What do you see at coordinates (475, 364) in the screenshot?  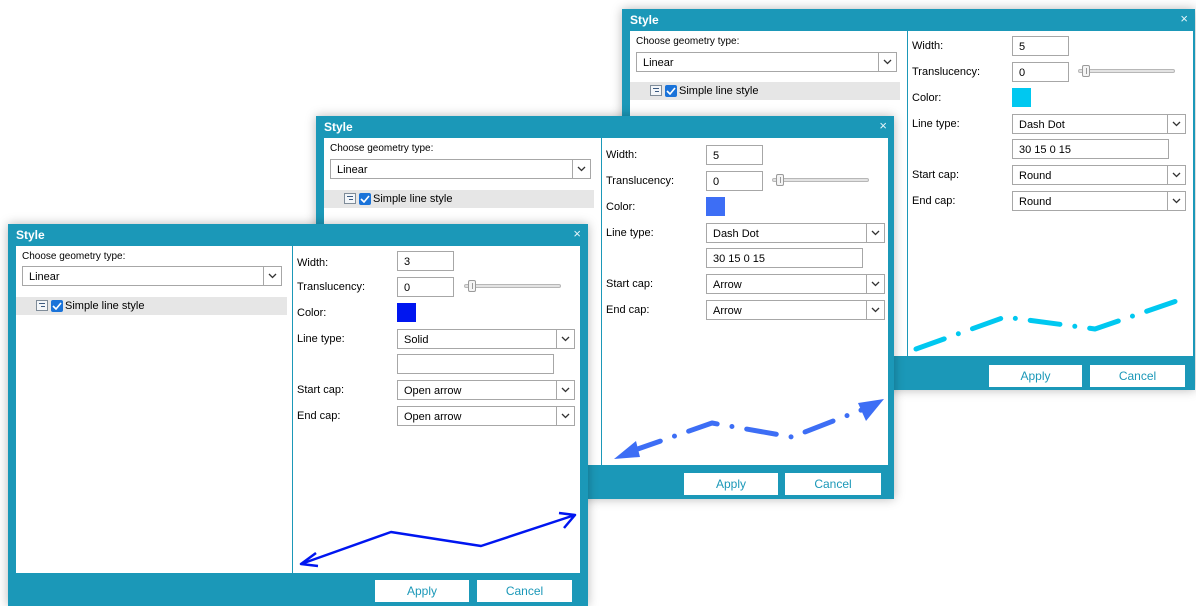 I see `dash-pattern-input` at bounding box center [475, 364].